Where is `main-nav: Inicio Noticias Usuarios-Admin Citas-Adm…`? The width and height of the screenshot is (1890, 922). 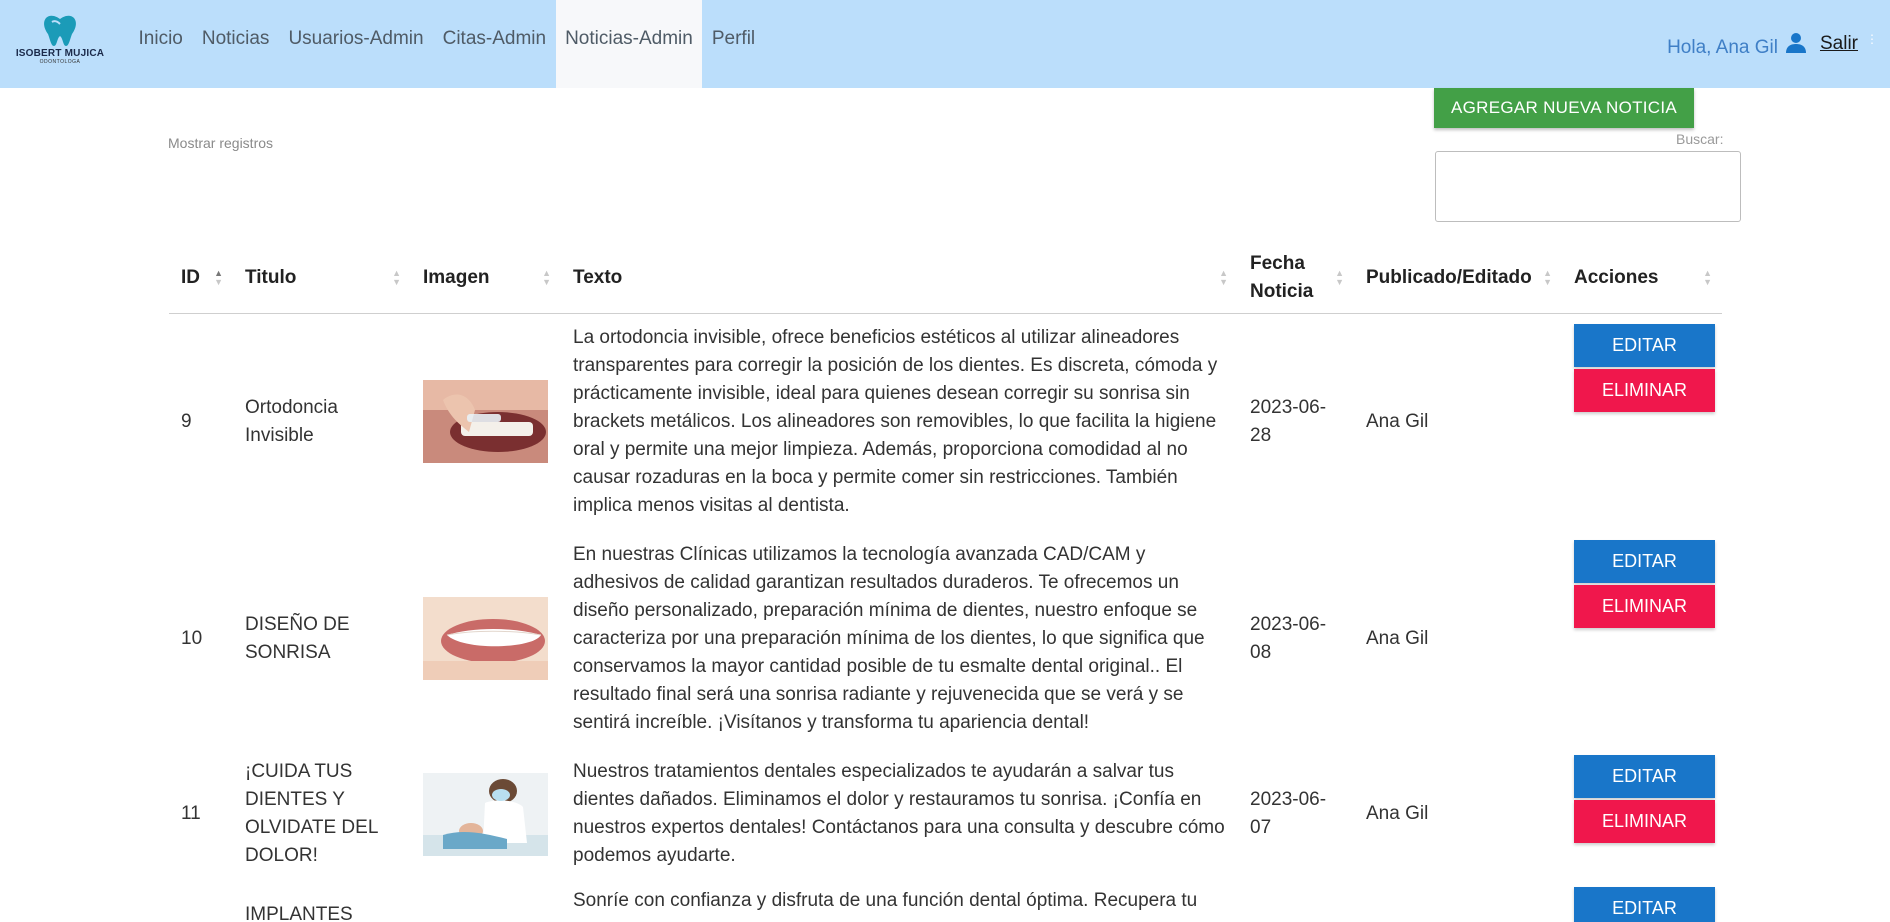 main-nav: Inicio Noticias Usuarios-Admin Citas-Adm… is located at coordinates (447, 44).